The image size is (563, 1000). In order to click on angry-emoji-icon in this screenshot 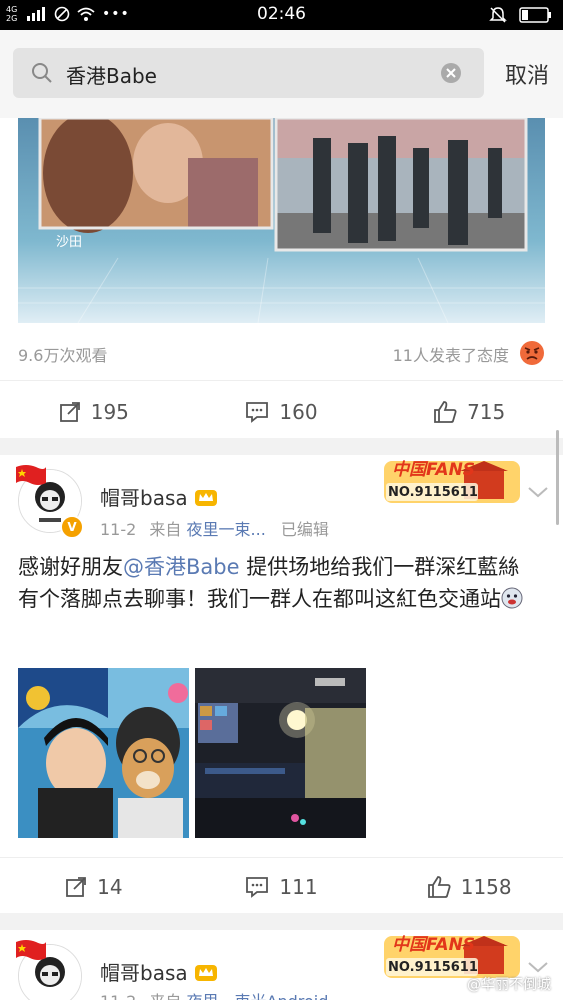, I will do `click(532, 353)`.